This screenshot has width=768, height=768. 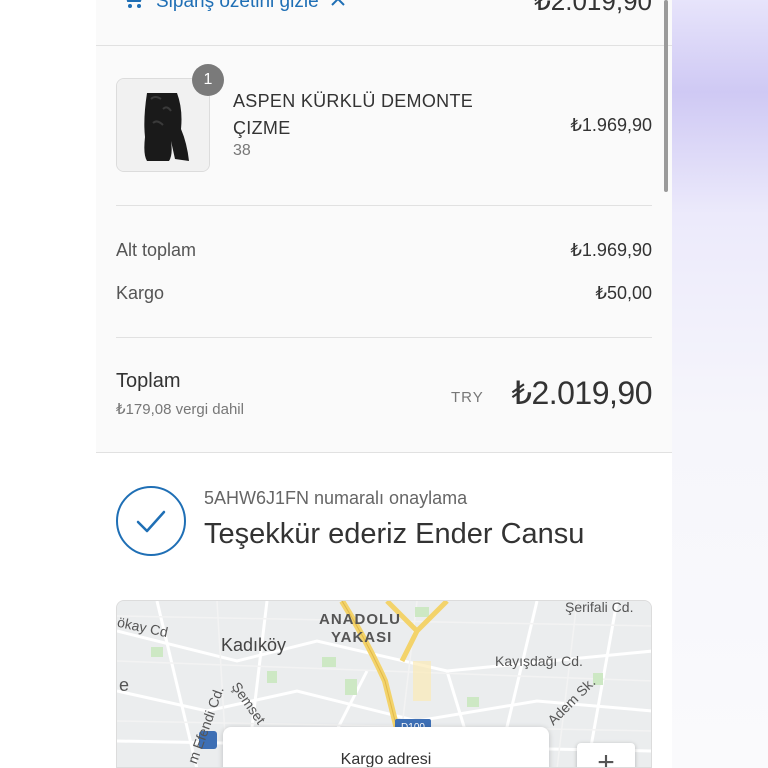 I want to click on map-label-anadolu: ANADOLU, so click(x=360, y=619).